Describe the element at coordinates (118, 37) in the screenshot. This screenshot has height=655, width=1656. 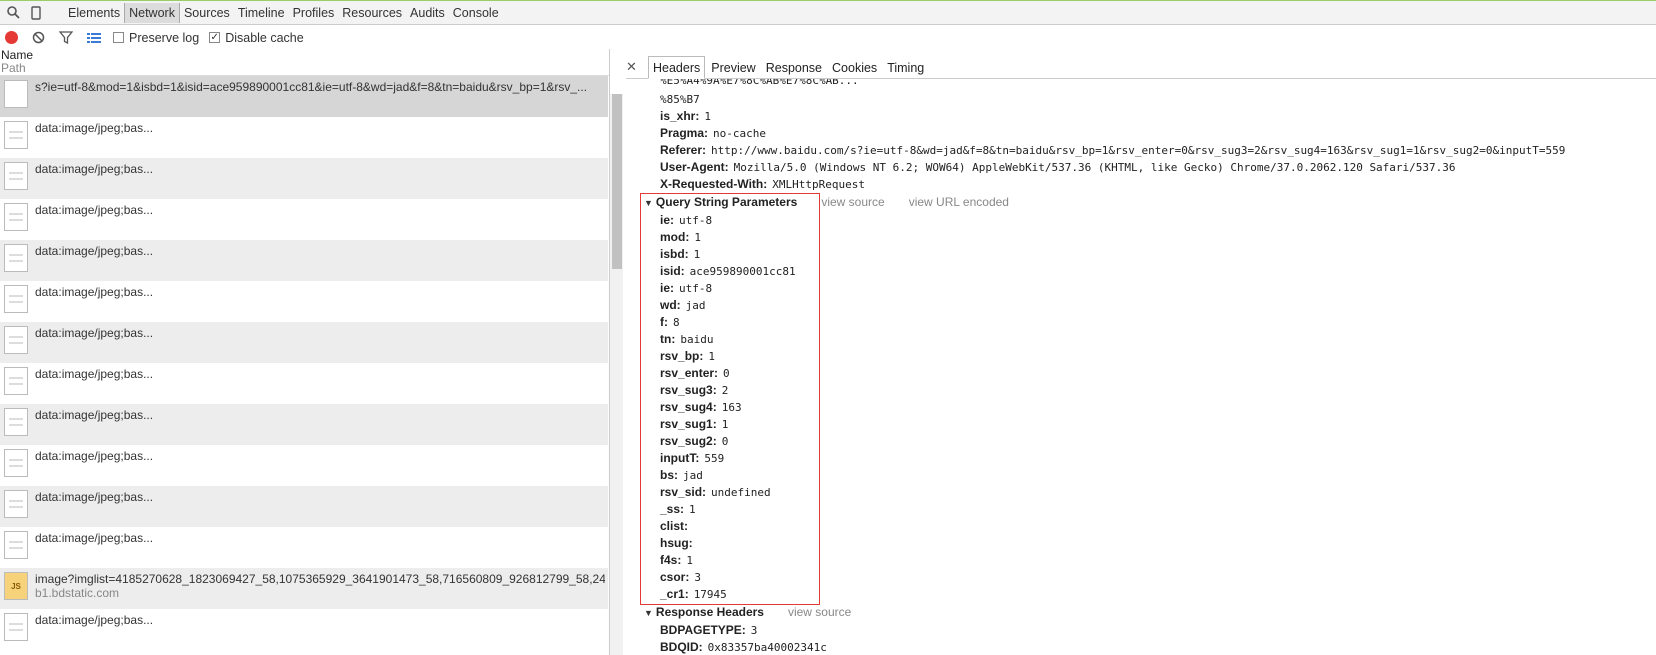
I see `checkbox-box` at that location.